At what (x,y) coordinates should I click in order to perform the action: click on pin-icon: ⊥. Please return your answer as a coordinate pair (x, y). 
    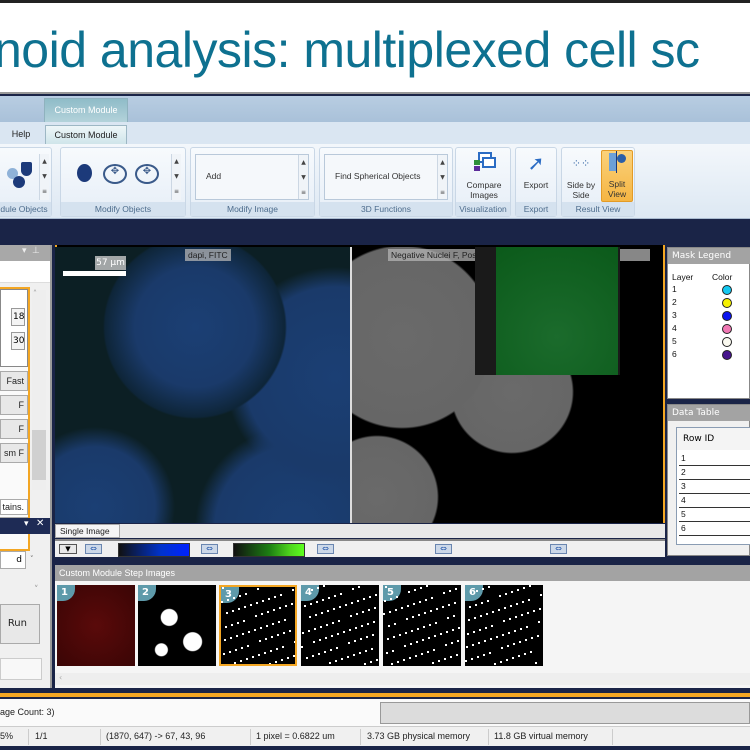
    Looking at the image, I should click on (36, 251).